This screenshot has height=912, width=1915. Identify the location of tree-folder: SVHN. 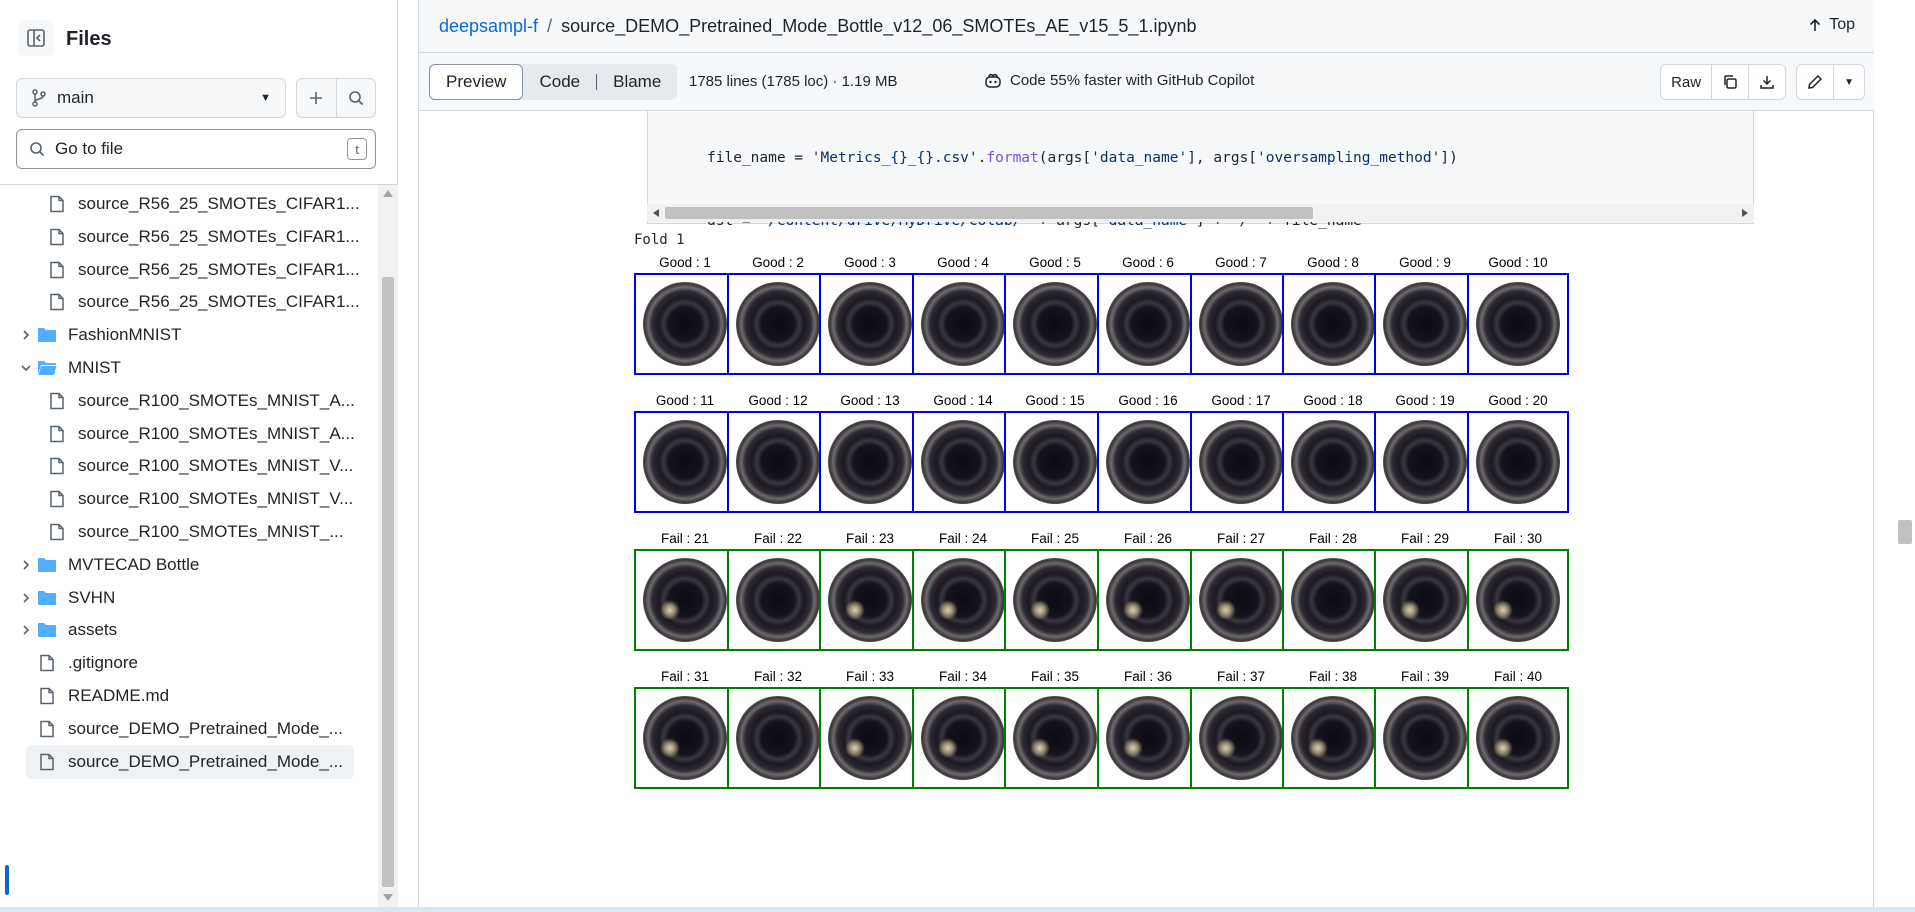
(69, 598).